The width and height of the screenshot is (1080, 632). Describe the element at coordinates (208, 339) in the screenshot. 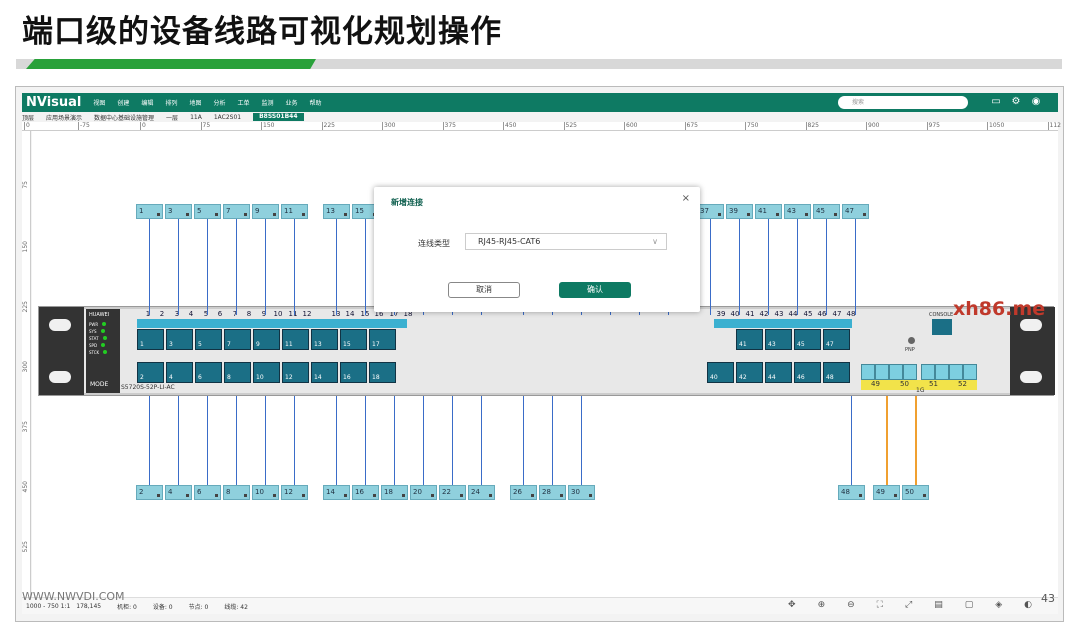

I see `rj45-port: 5` at that location.